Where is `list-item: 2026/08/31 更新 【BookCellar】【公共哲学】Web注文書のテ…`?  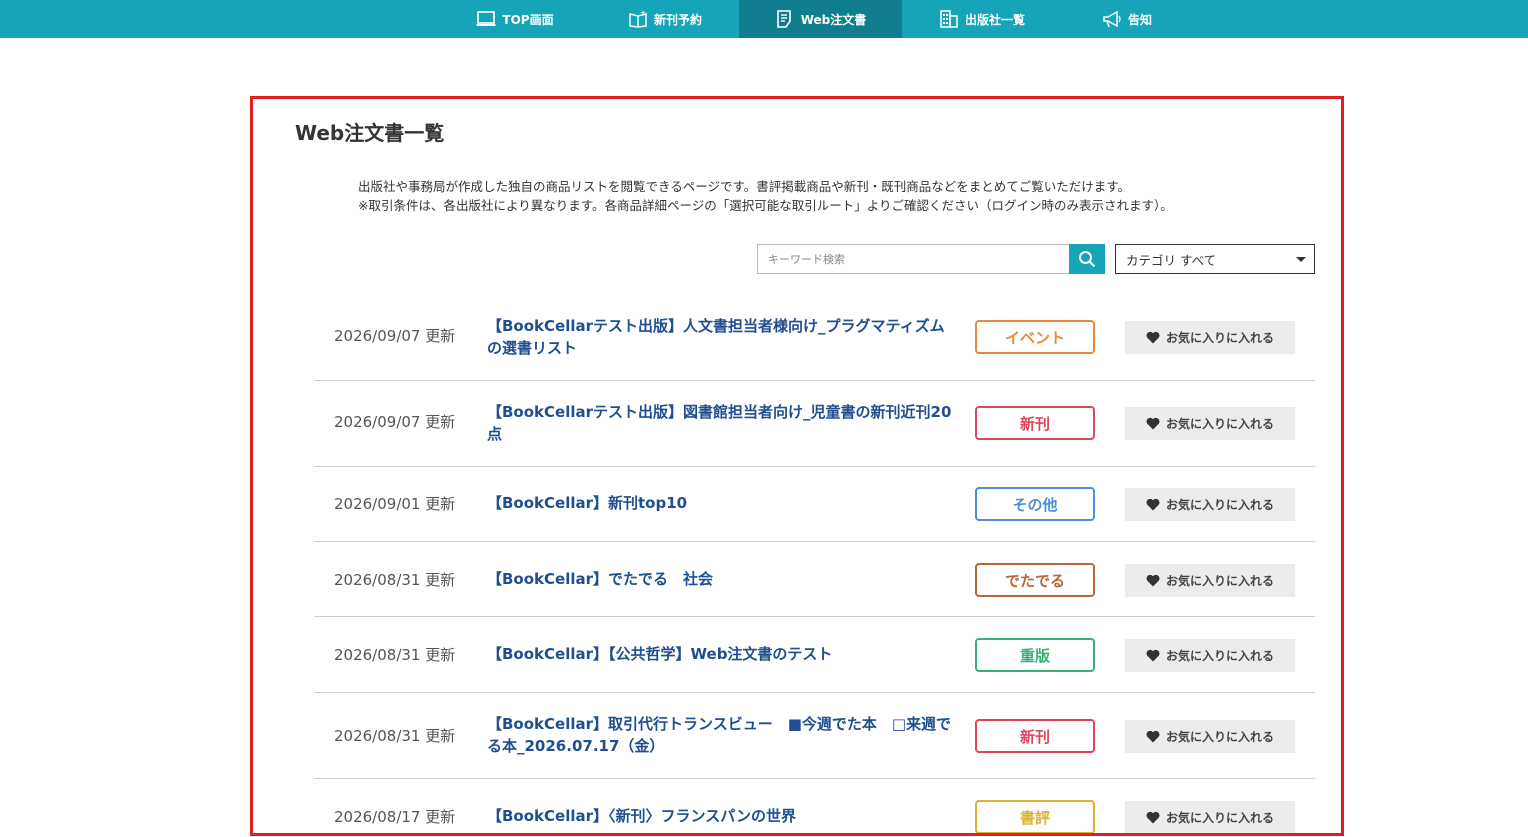 list-item: 2026/08/31 更新 【BookCellar】【公共哲学】Web注文書のテ… is located at coordinates (814, 655).